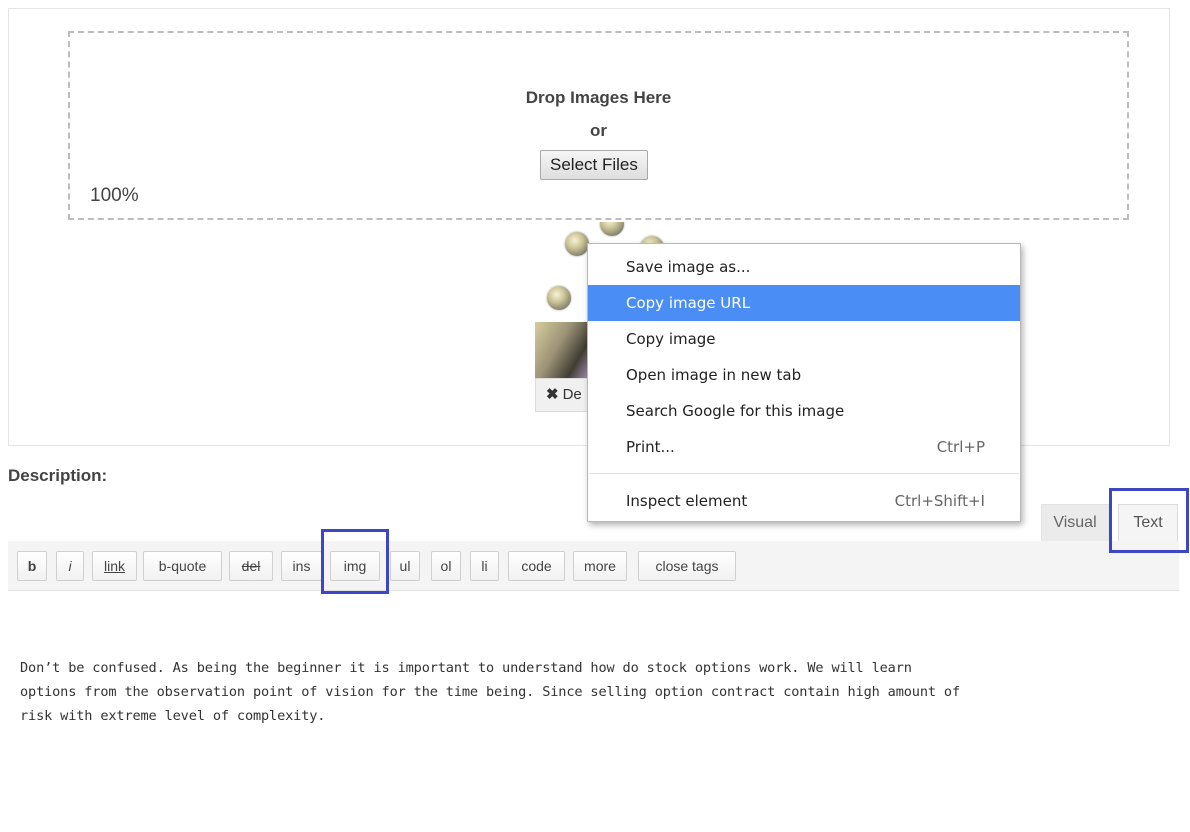  What do you see at coordinates (446, 566) in the screenshot?
I see `ol-button: ol` at bounding box center [446, 566].